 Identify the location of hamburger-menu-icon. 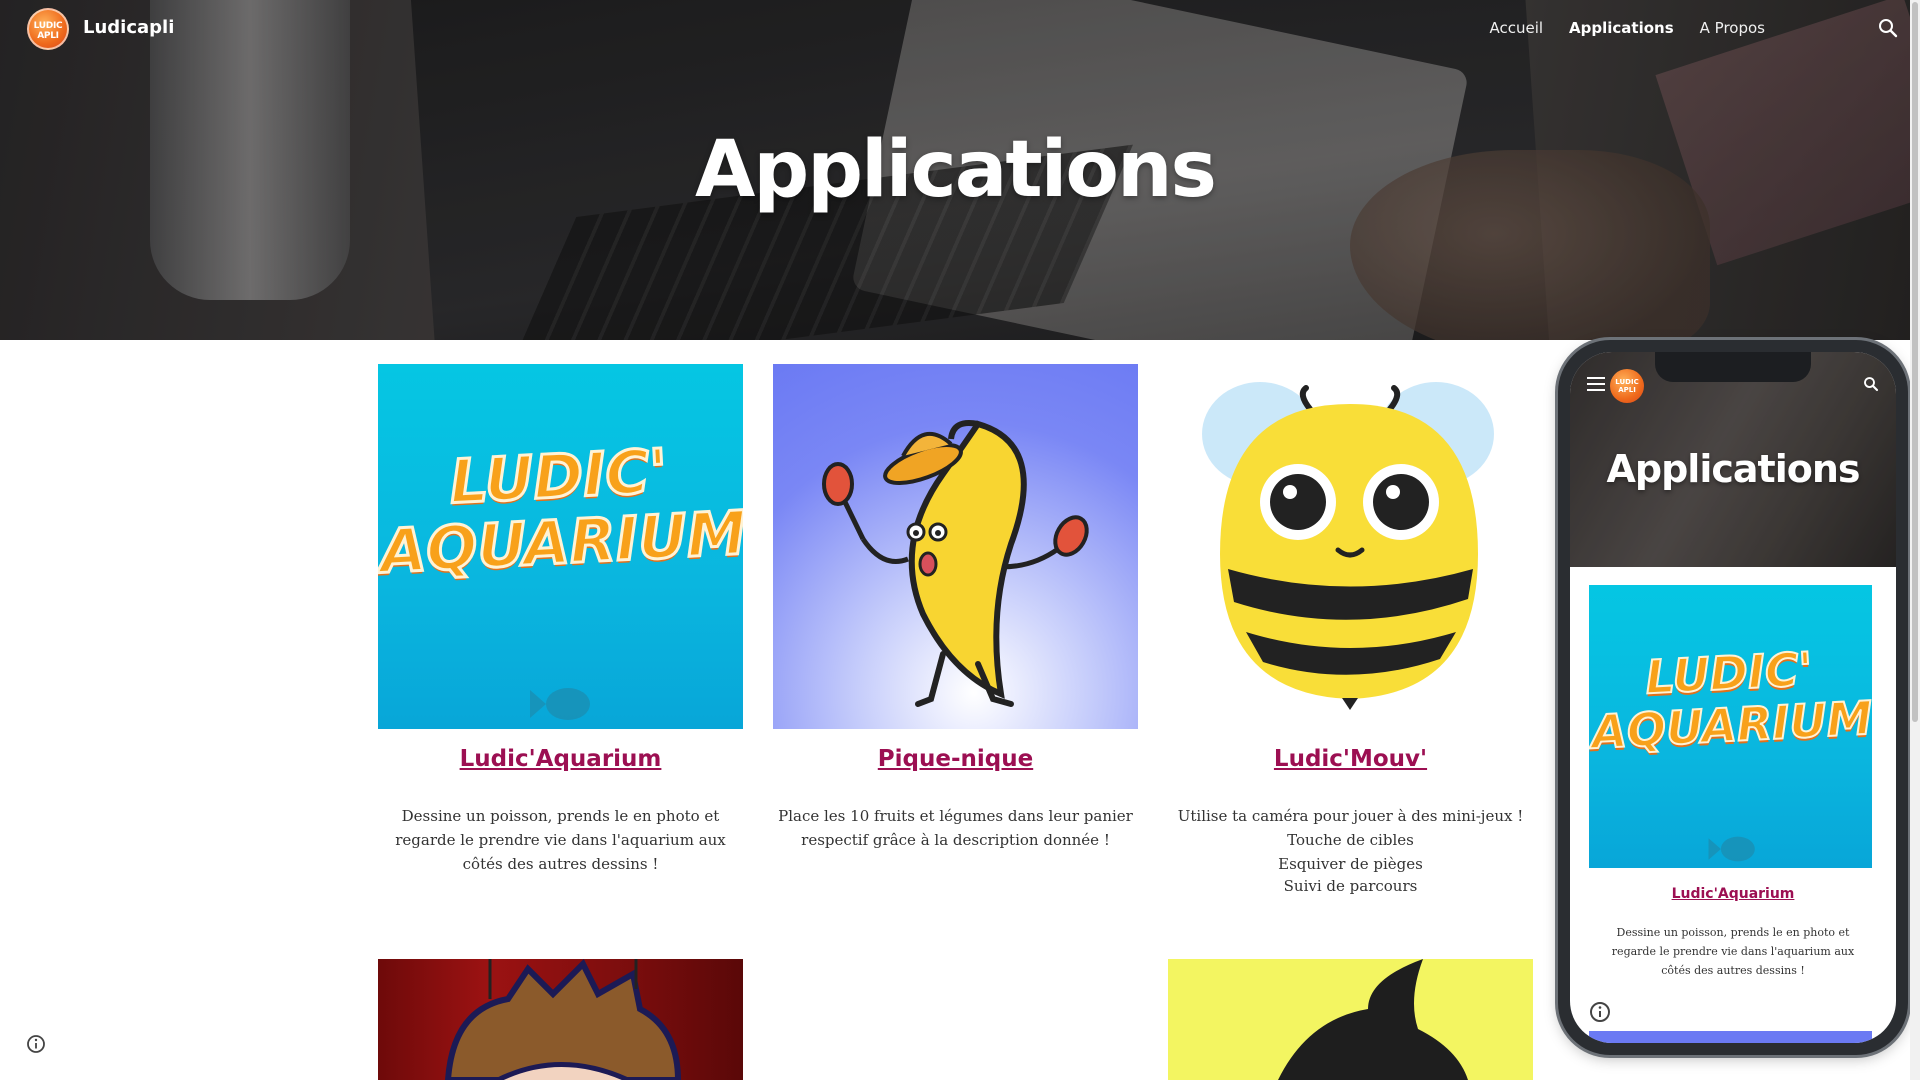
(1596, 384).